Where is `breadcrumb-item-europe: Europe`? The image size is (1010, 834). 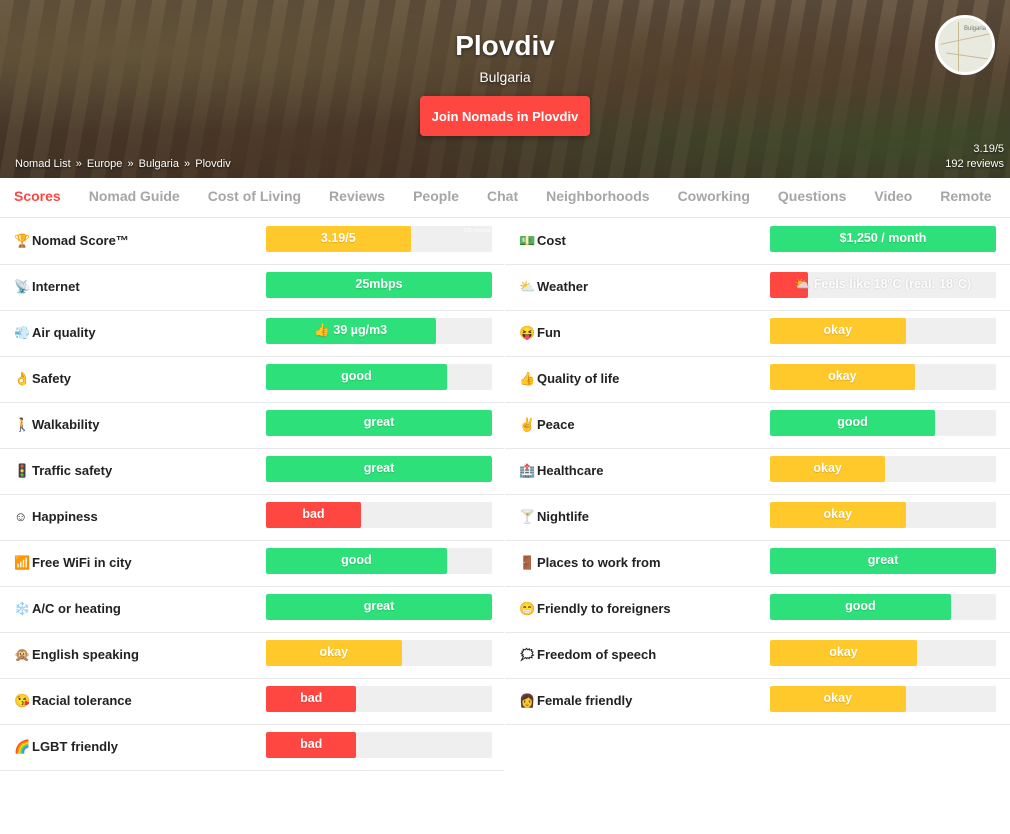 breadcrumb-item-europe: Europe is located at coordinates (104, 164).